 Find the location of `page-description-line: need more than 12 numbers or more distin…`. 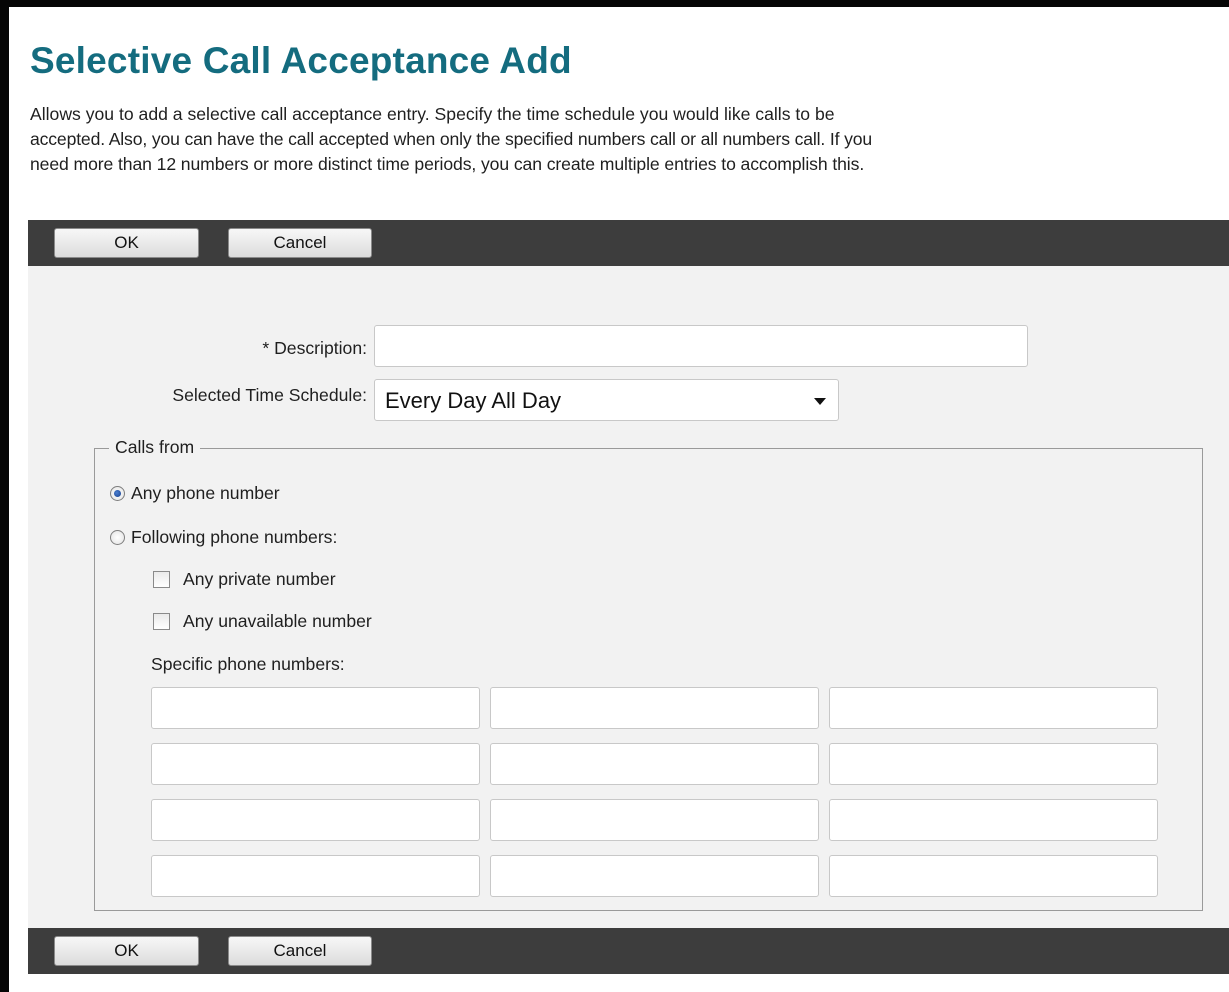

page-description-line: need more than 12 numbers or more distin… is located at coordinates (447, 164).